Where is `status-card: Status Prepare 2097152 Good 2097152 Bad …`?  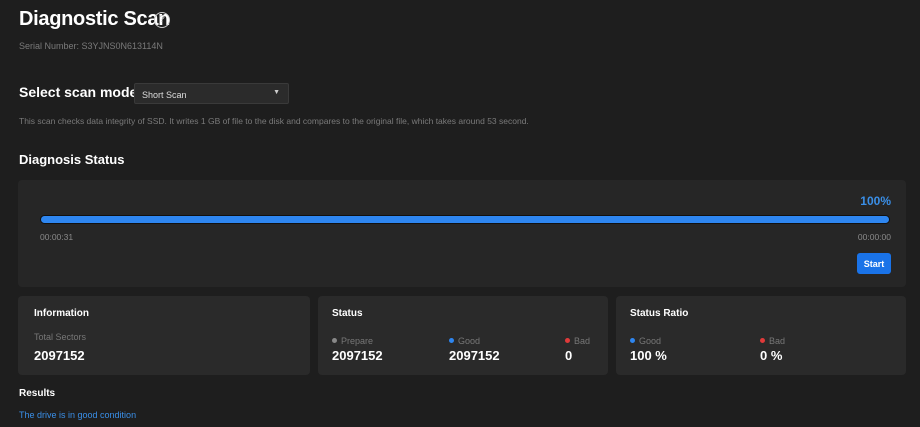 status-card: Status Prepare 2097152 Good 2097152 Bad … is located at coordinates (463, 335).